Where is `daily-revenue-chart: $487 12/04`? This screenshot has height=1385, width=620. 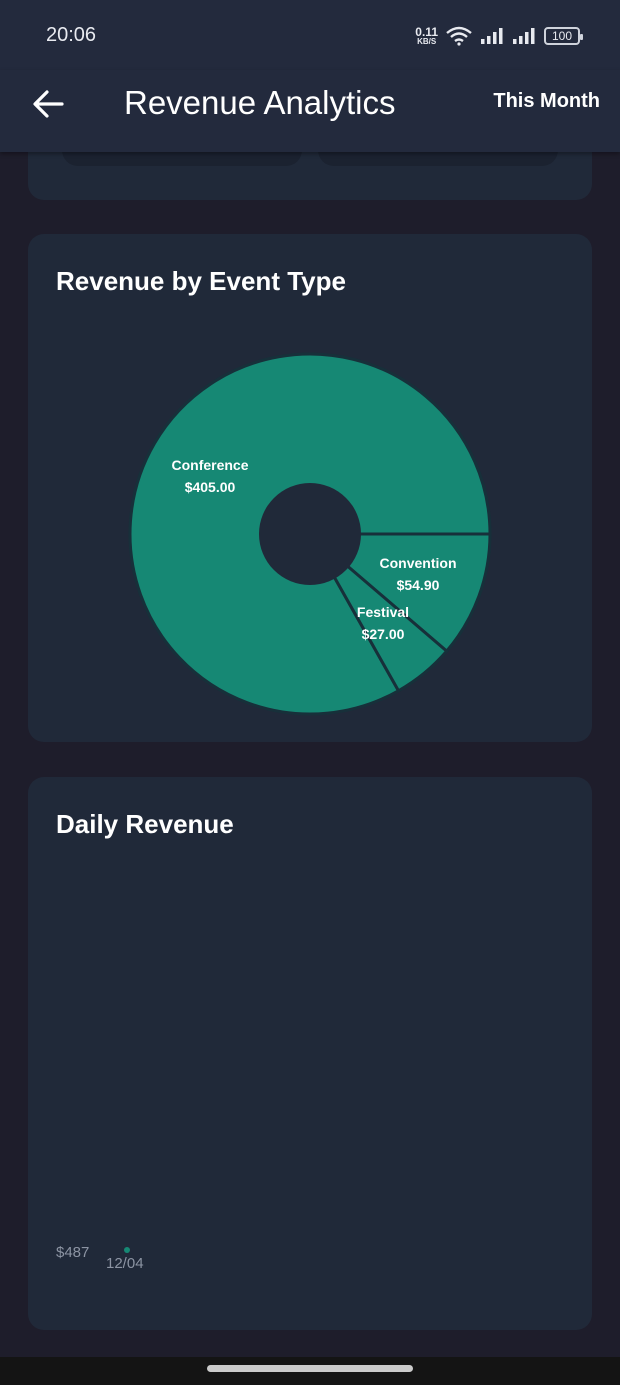 daily-revenue-chart: $487 12/04 is located at coordinates (100, 1258).